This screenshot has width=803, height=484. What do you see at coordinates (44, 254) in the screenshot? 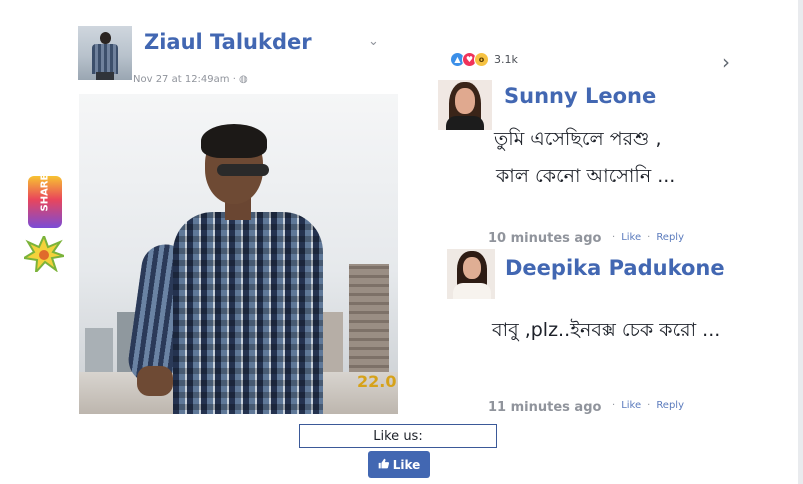
I see `starburst-icon` at bounding box center [44, 254].